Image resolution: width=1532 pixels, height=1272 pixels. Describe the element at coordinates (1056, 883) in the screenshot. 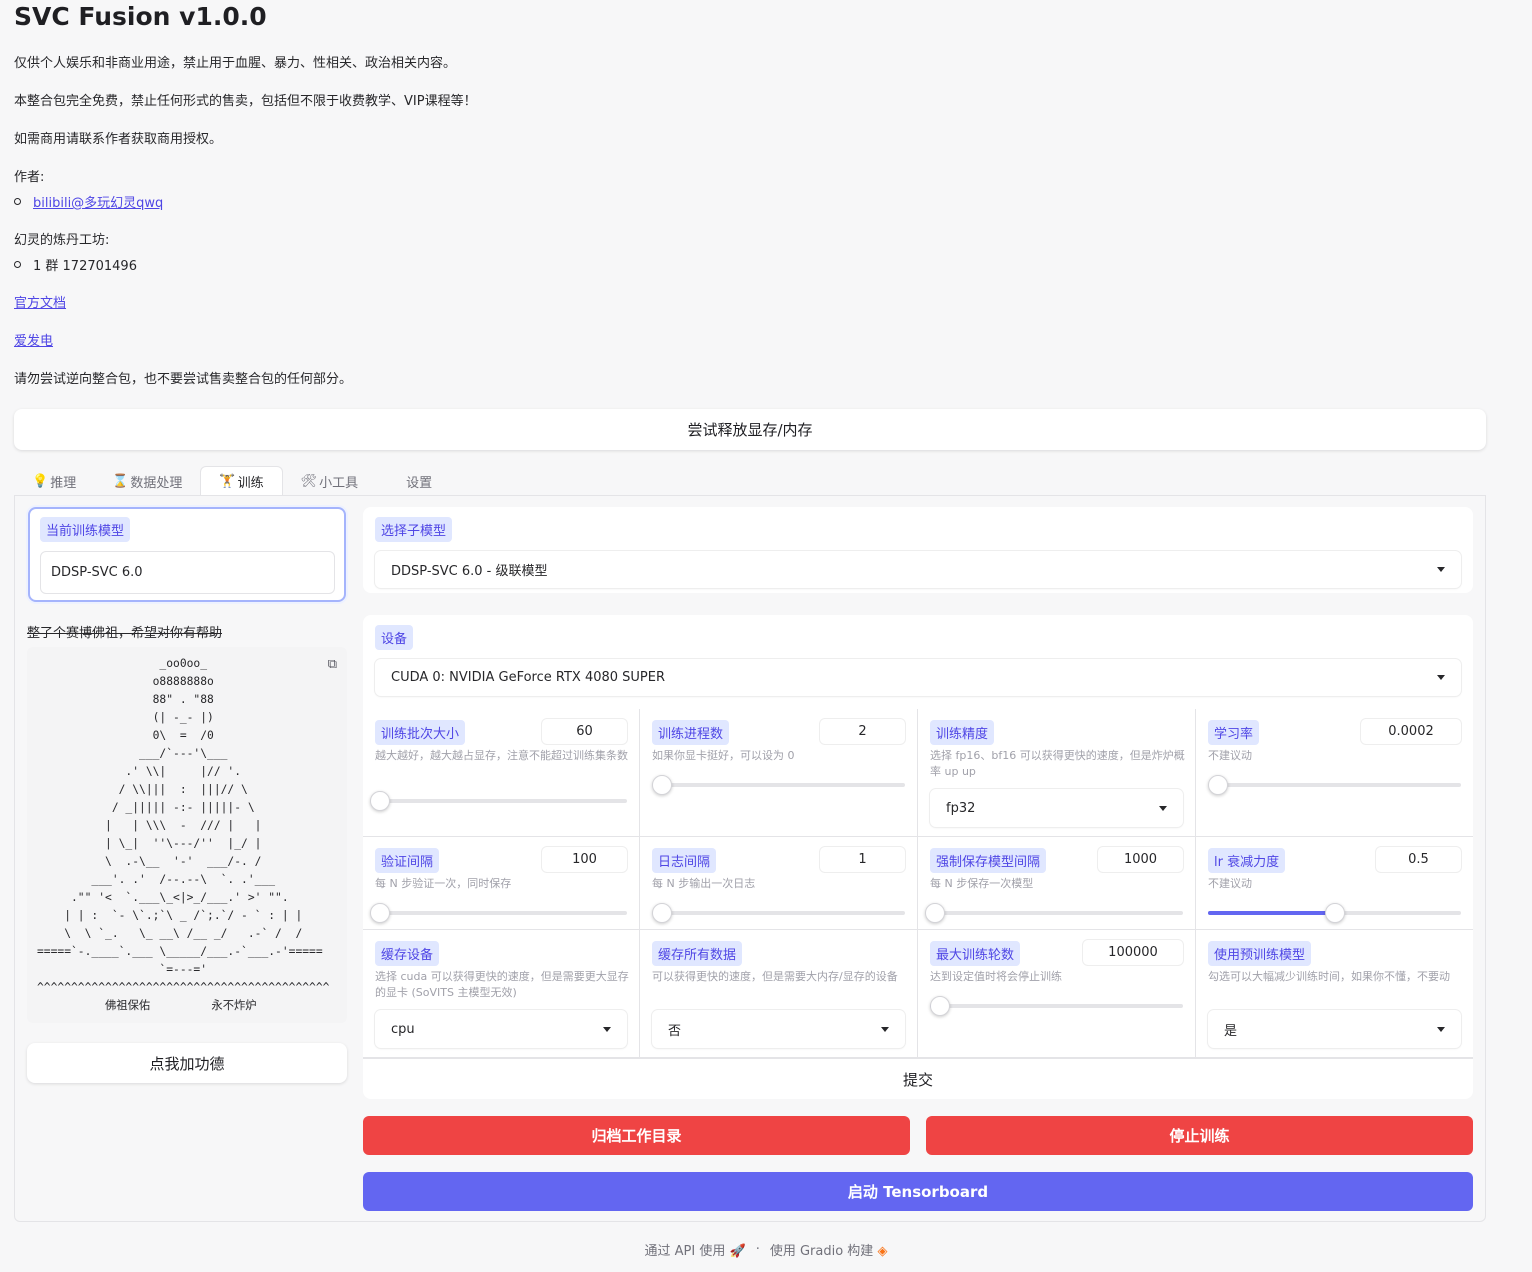

I see `param-save-interval: 强制保存模型间隔 1000 每 N 步保存一次模型` at that location.